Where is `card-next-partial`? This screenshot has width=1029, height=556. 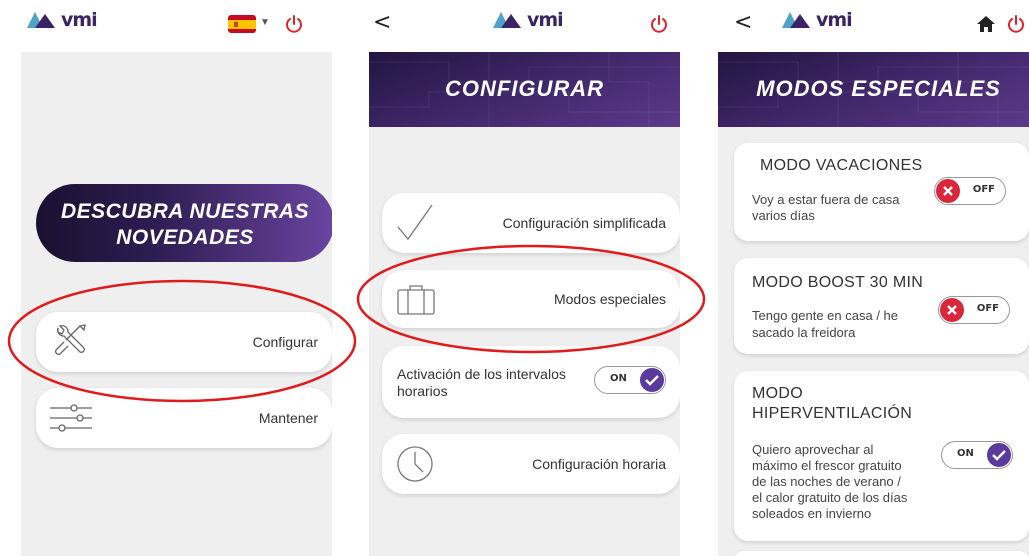
card-next-partial is located at coordinates (881, 553).